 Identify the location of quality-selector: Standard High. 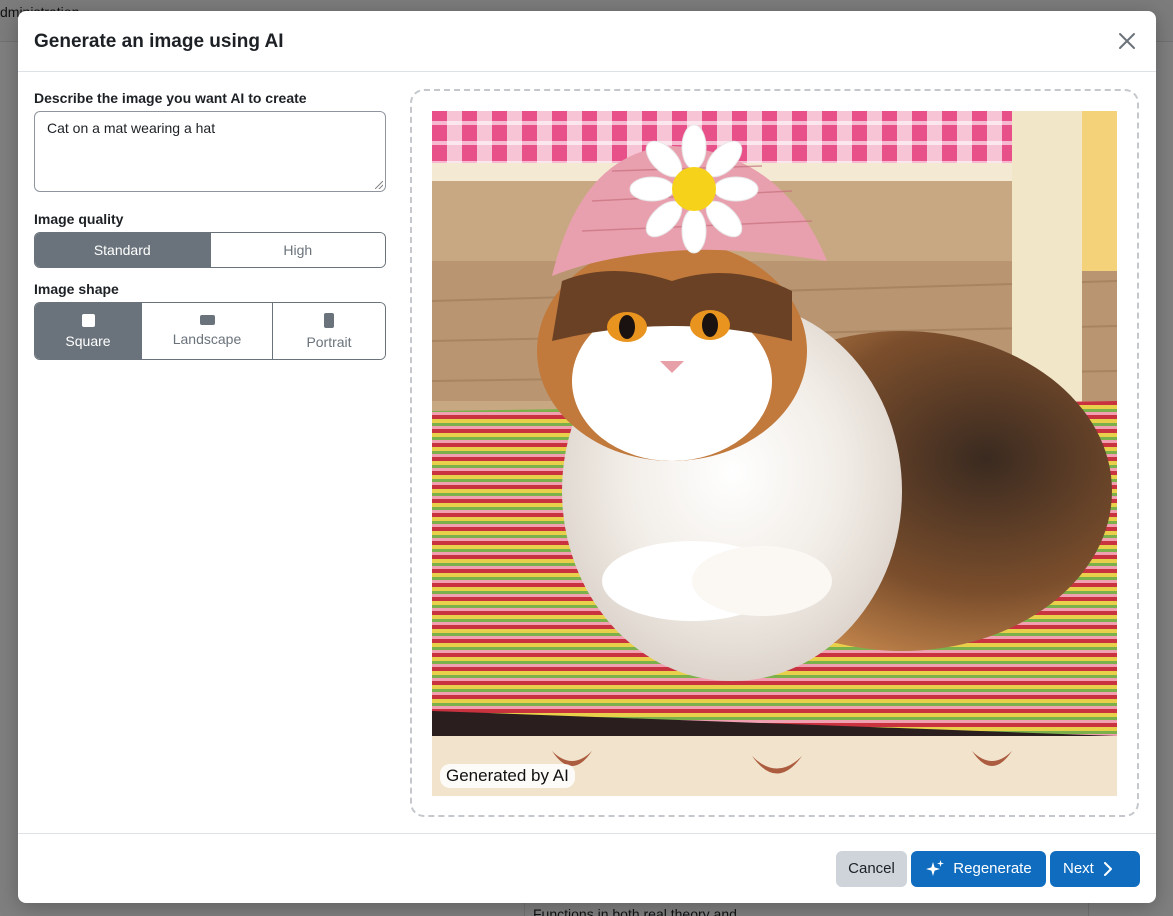
(210, 250).